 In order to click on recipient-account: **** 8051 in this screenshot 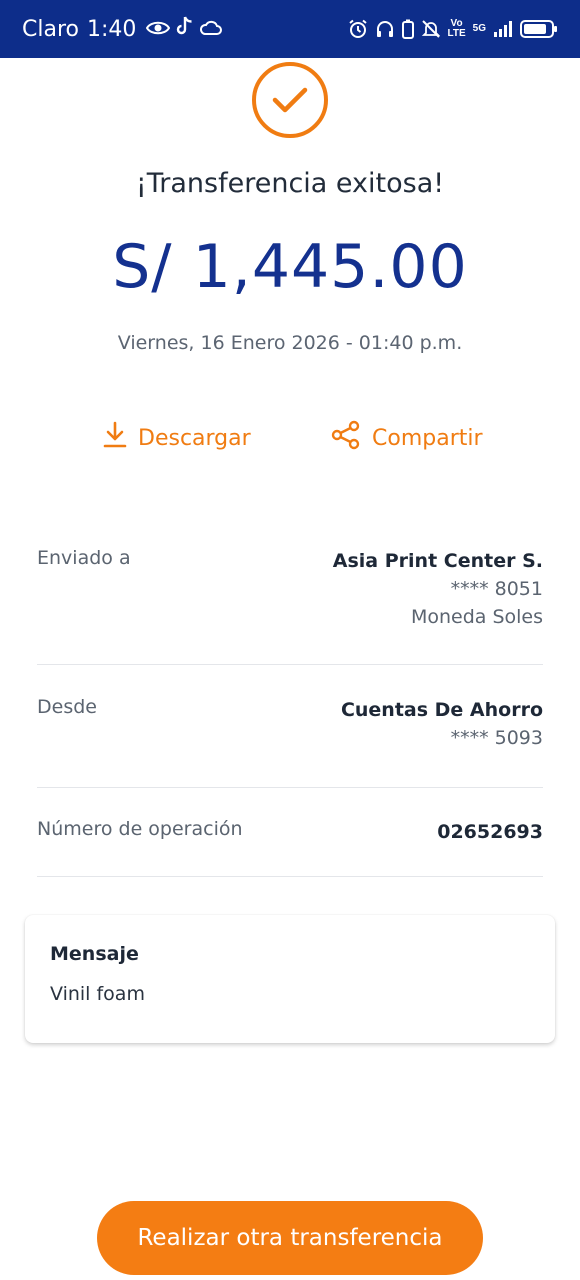, I will do `click(496, 589)`.